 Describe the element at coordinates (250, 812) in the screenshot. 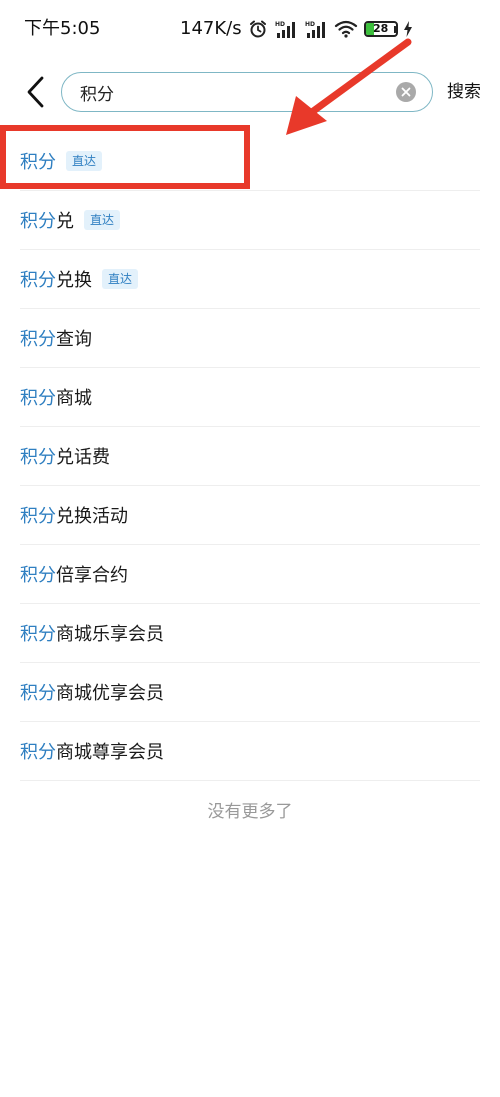

I see `no-more-text: 没有更多了` at that location.